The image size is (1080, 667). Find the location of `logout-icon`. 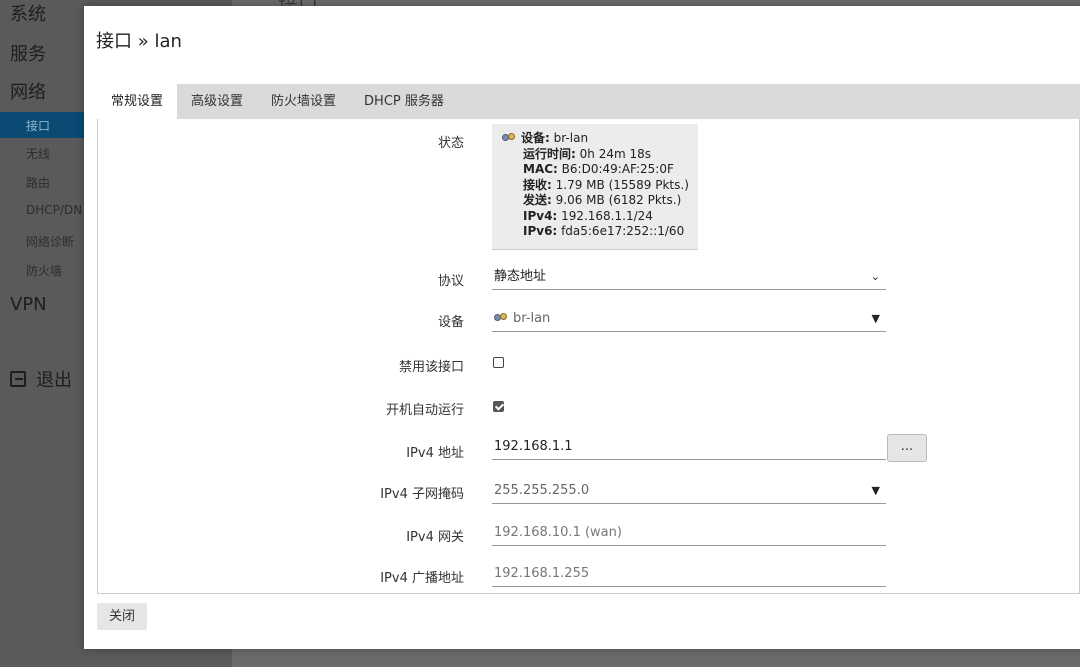

logout-icon is located at coordinates (18, 379).